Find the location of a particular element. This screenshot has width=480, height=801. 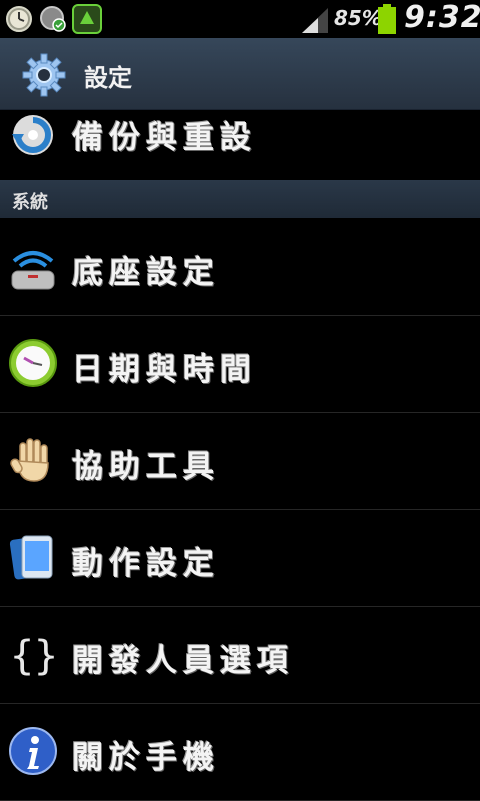

section-label: 系統 is located at coordinates (30, 202).